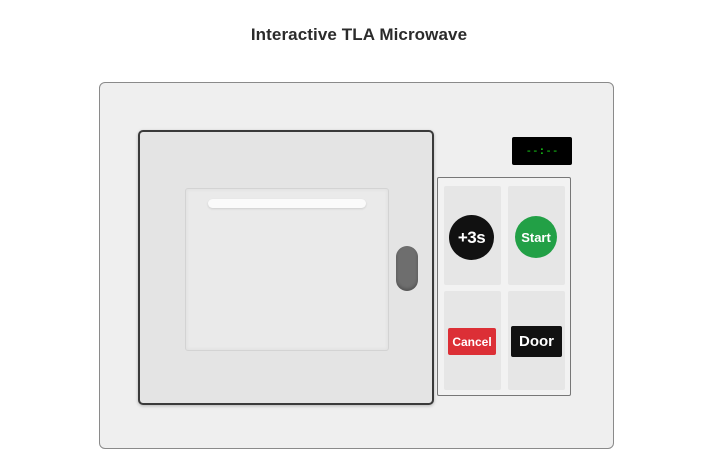  What do you see at coordinates (536, 237) in the screenshot?
I see `start-button: Start` at bounding box center [536, 237].